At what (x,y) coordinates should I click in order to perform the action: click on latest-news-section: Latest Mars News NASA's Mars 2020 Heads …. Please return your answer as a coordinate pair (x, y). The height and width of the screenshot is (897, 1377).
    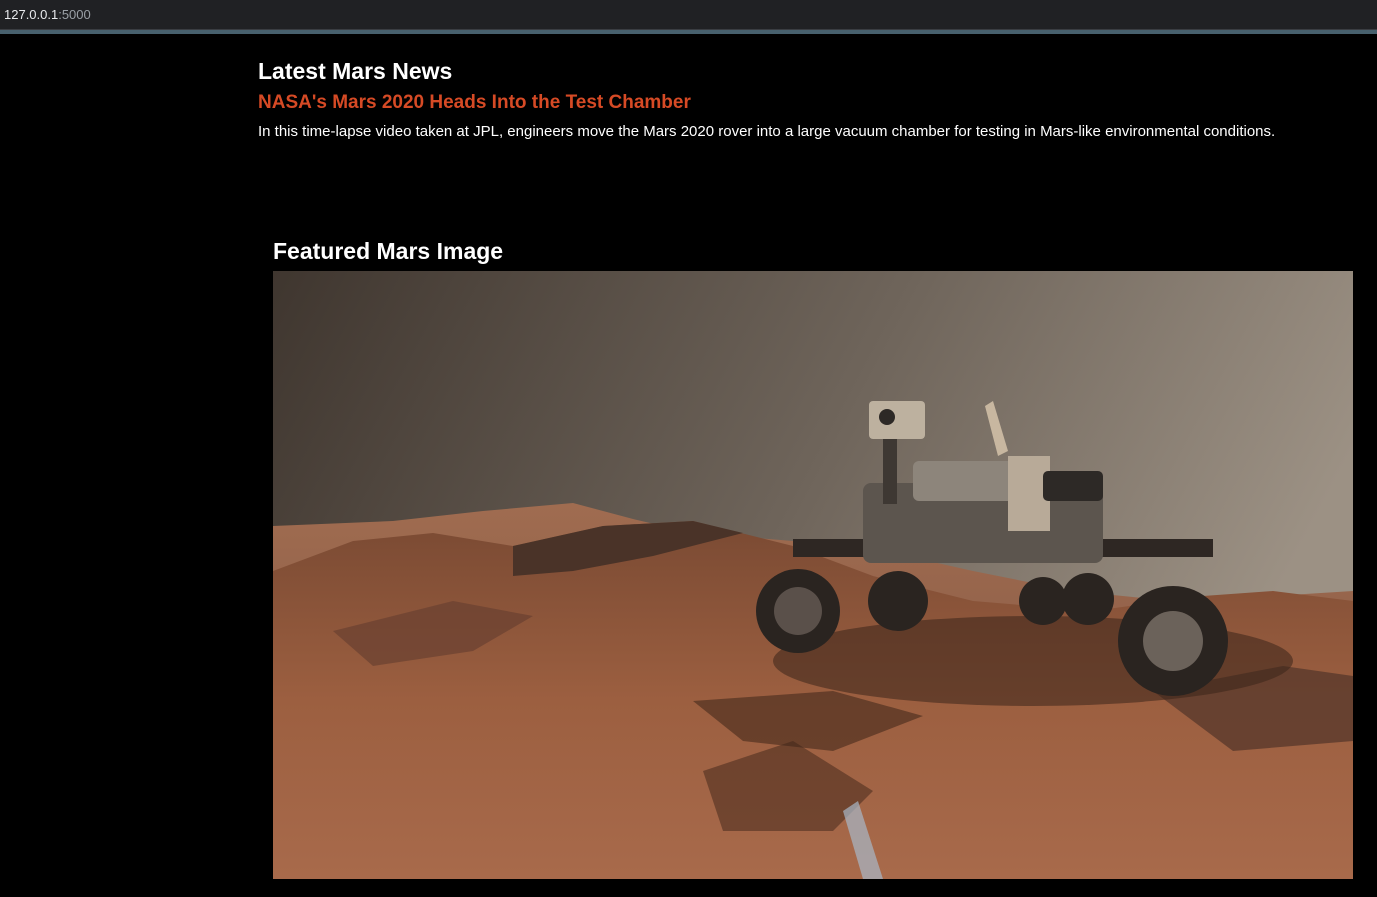
    Looking at the image, I should click on (813, 99).